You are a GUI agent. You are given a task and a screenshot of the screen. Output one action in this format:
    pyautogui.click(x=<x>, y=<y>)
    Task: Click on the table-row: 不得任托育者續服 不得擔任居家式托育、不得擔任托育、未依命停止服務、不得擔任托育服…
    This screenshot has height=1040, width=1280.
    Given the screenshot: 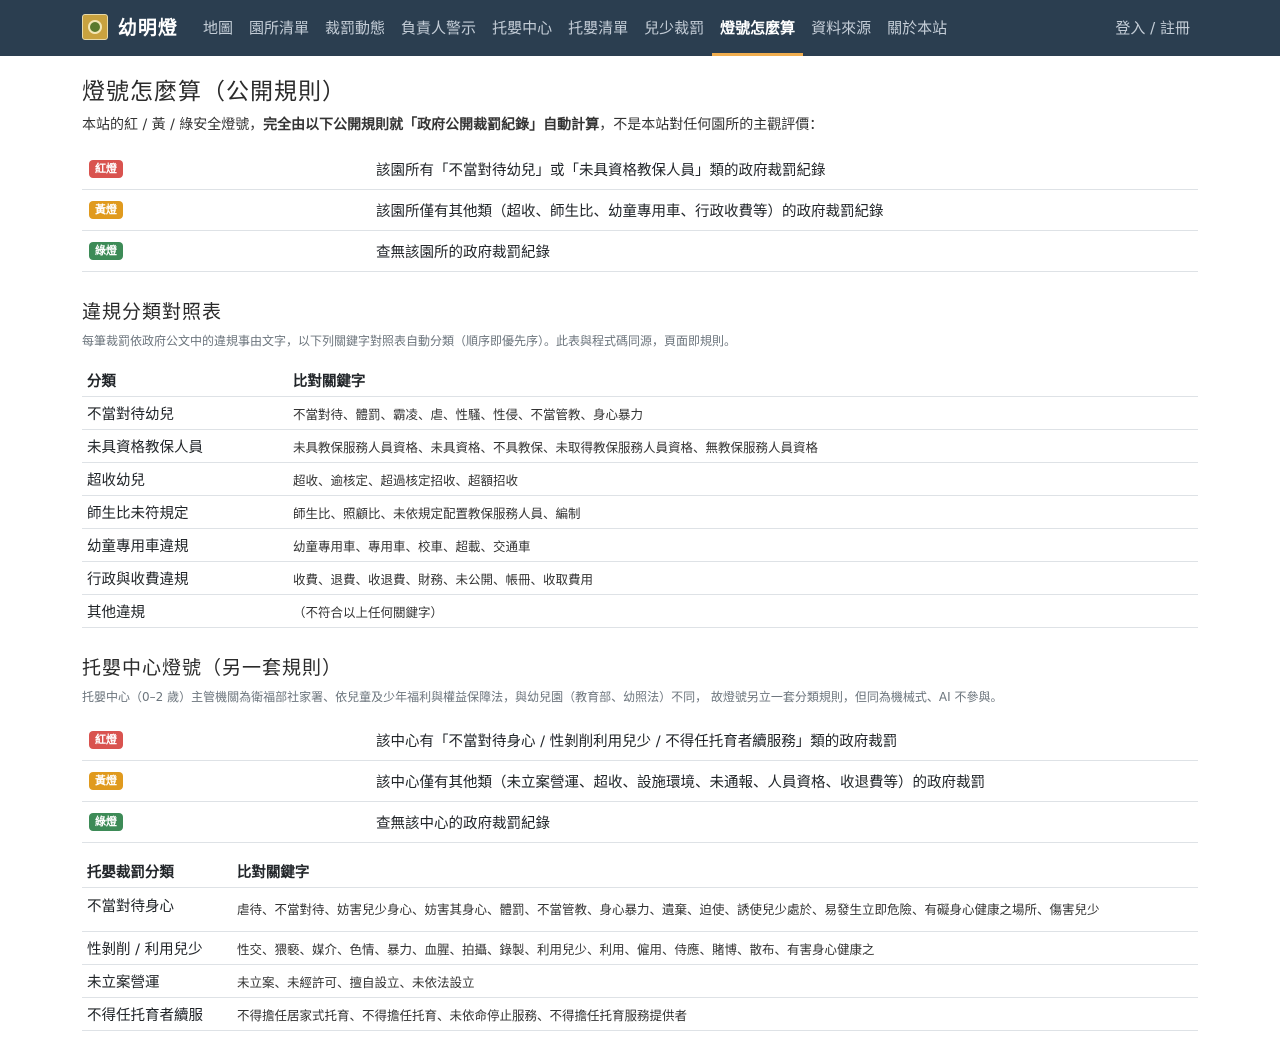 What is the action you would take?
    pyautogui.click(x=640, y=1014)
    